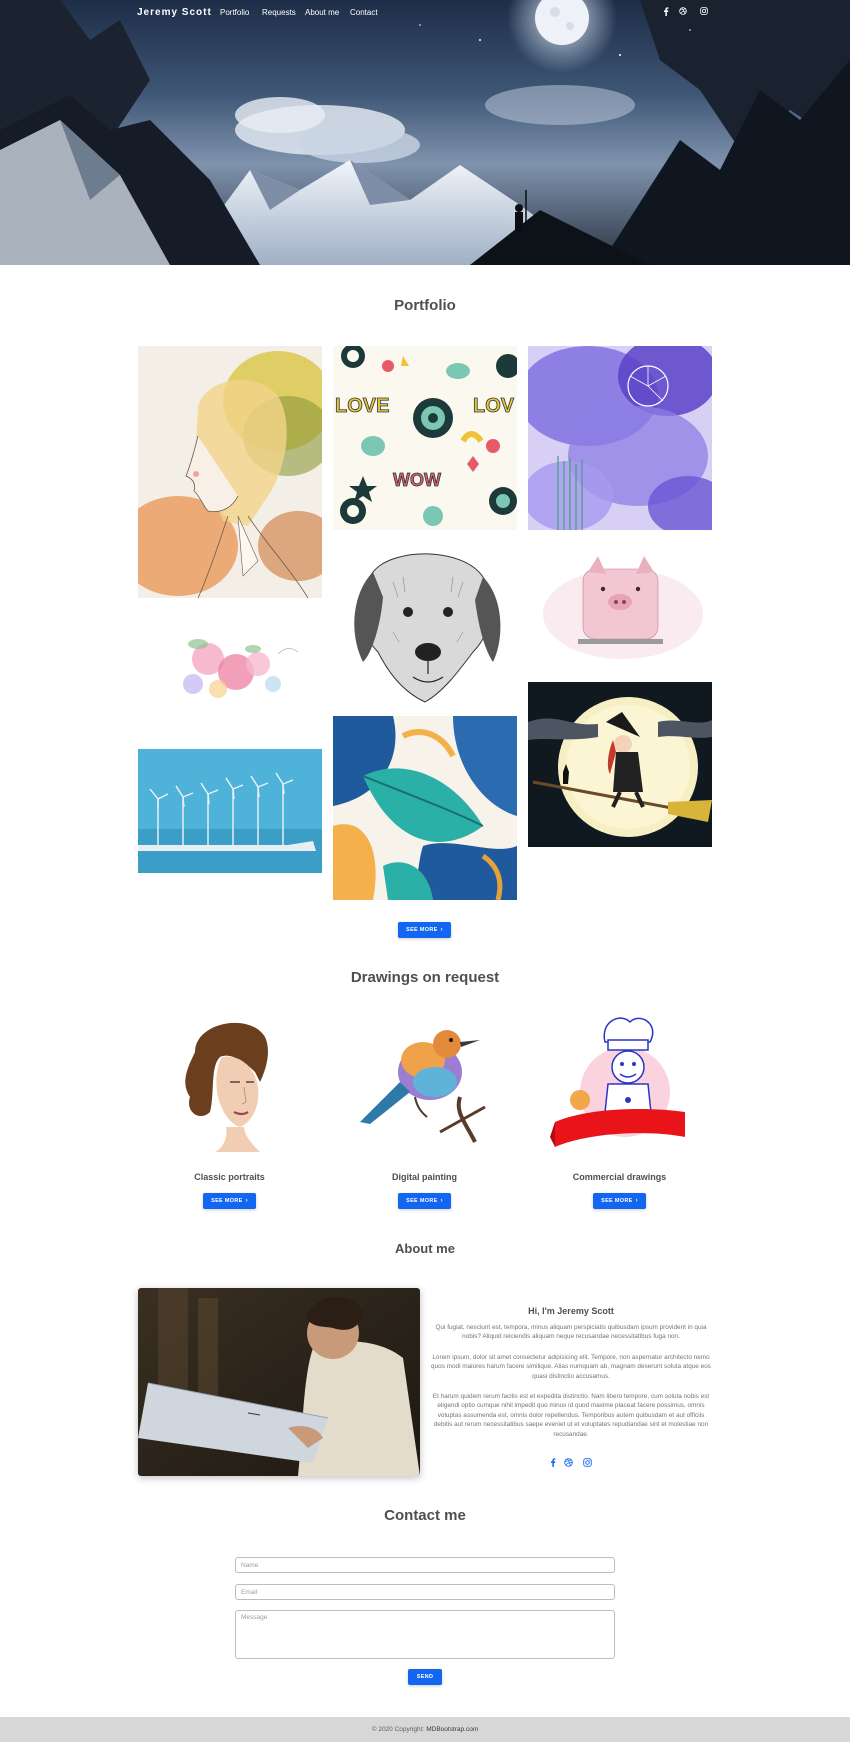 The image size is (850, 1742). I want to click on portfolio-image-watercolor-flowers, so click(230, 674).